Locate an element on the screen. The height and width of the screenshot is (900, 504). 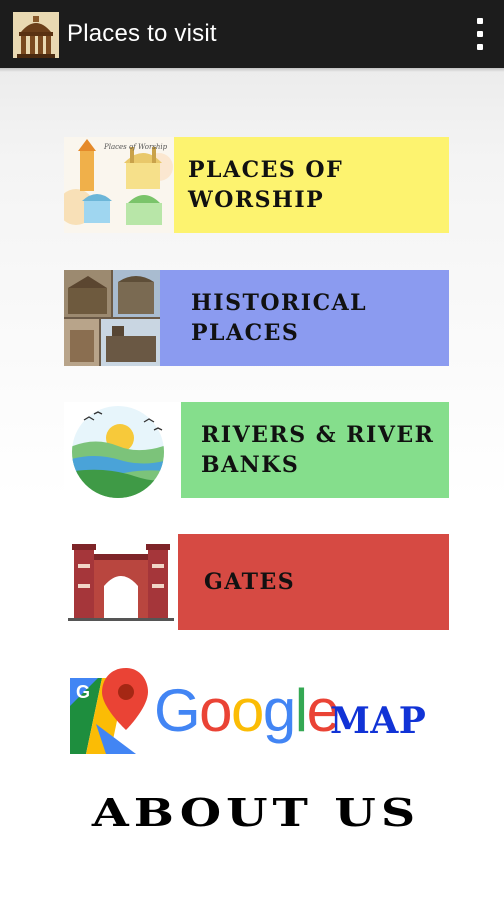
historical-places-thumbnail is located at coordinates (112, 318).